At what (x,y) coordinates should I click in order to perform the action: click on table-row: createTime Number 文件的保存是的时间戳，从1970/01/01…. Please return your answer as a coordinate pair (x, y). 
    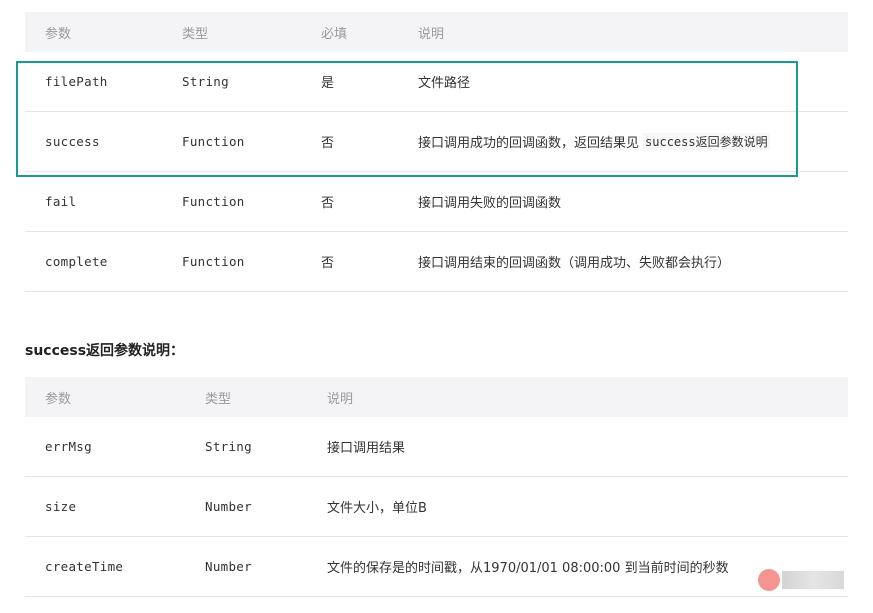
    Looking at the image, I should click on (436, 567).